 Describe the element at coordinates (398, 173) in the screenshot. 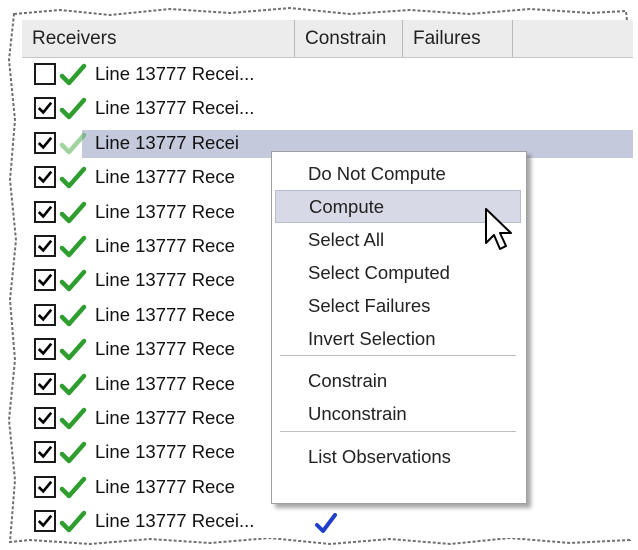

I see `menu-item-do-not-compute: Do Not Compute` at that location.